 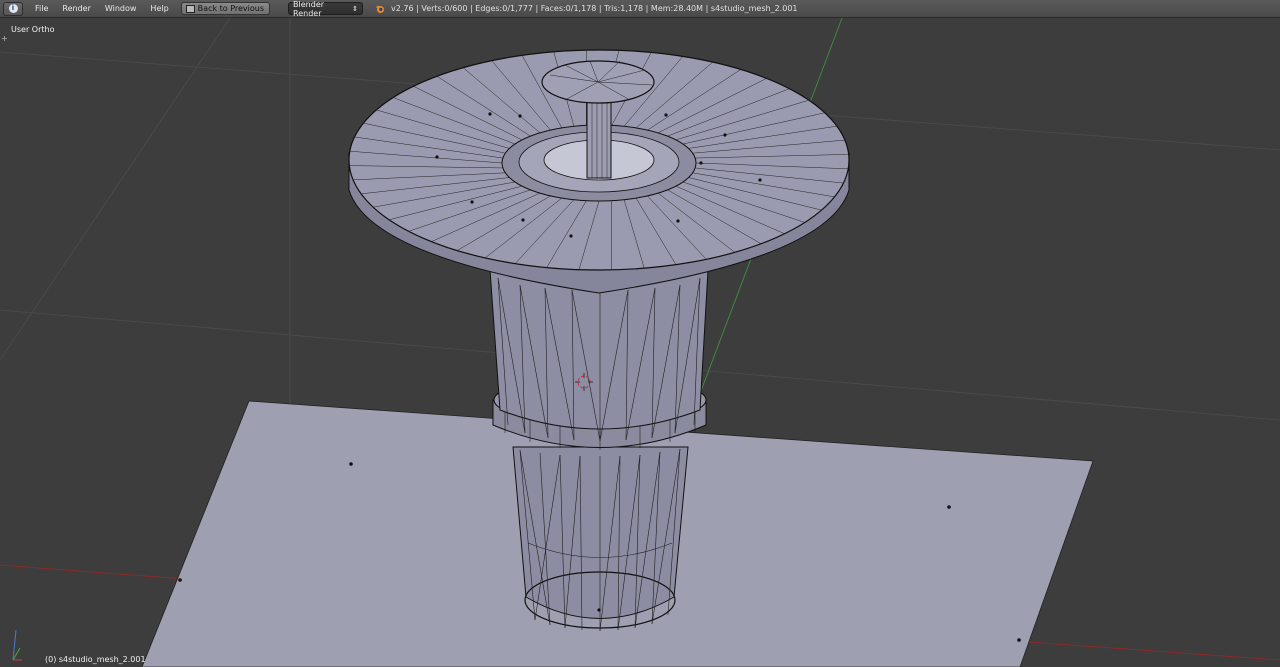 I want to click on menu-file: File, so click(x=41, y=8).